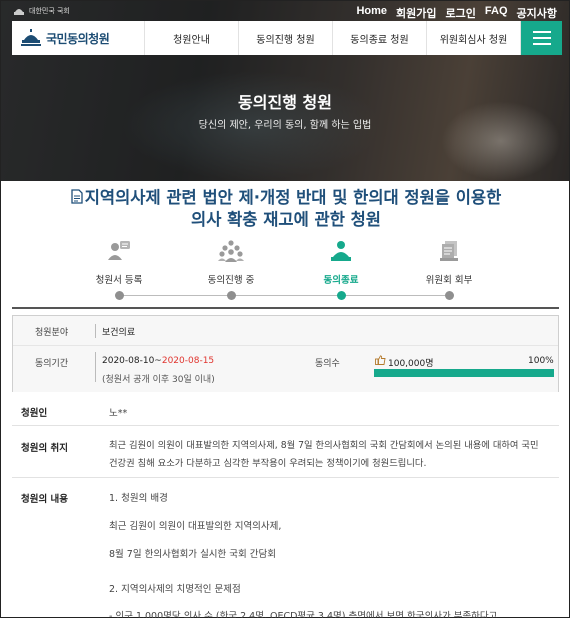  What do you see at coordinates (380, 38) in the screenshot?
I see `nav-closed-petitions: 동의종료 청원` at bounding box center [380, 38].